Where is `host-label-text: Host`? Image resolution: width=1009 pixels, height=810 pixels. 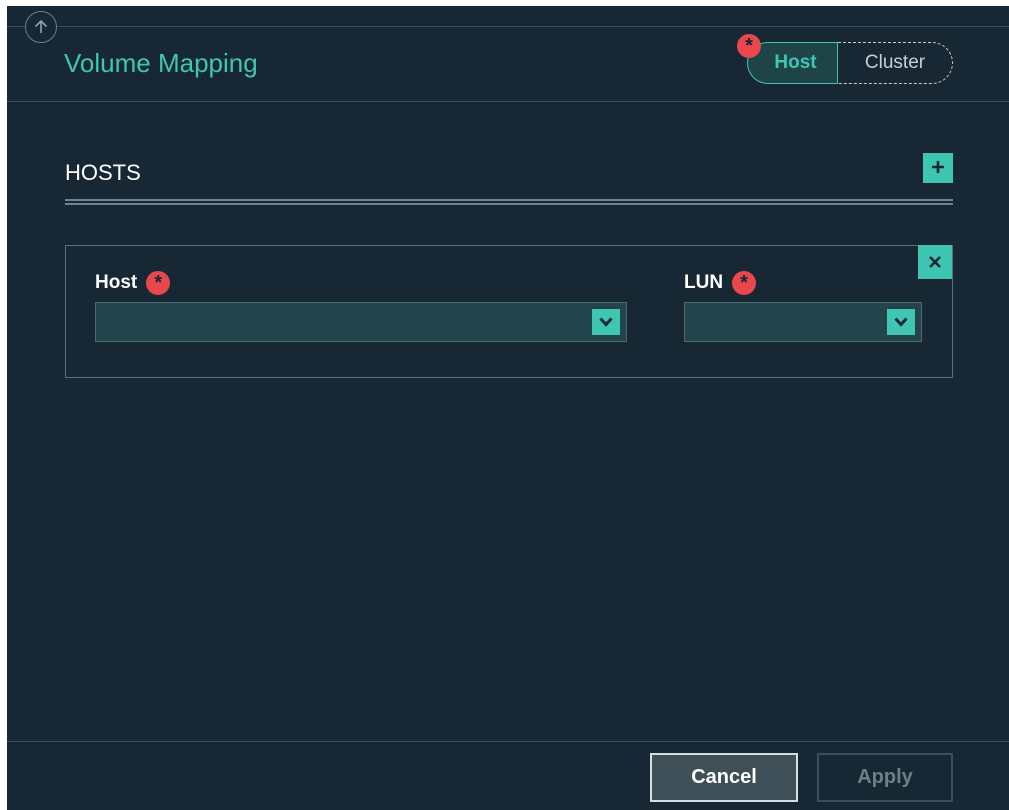
host-label-text: Host is located at coordinates (116, 282).